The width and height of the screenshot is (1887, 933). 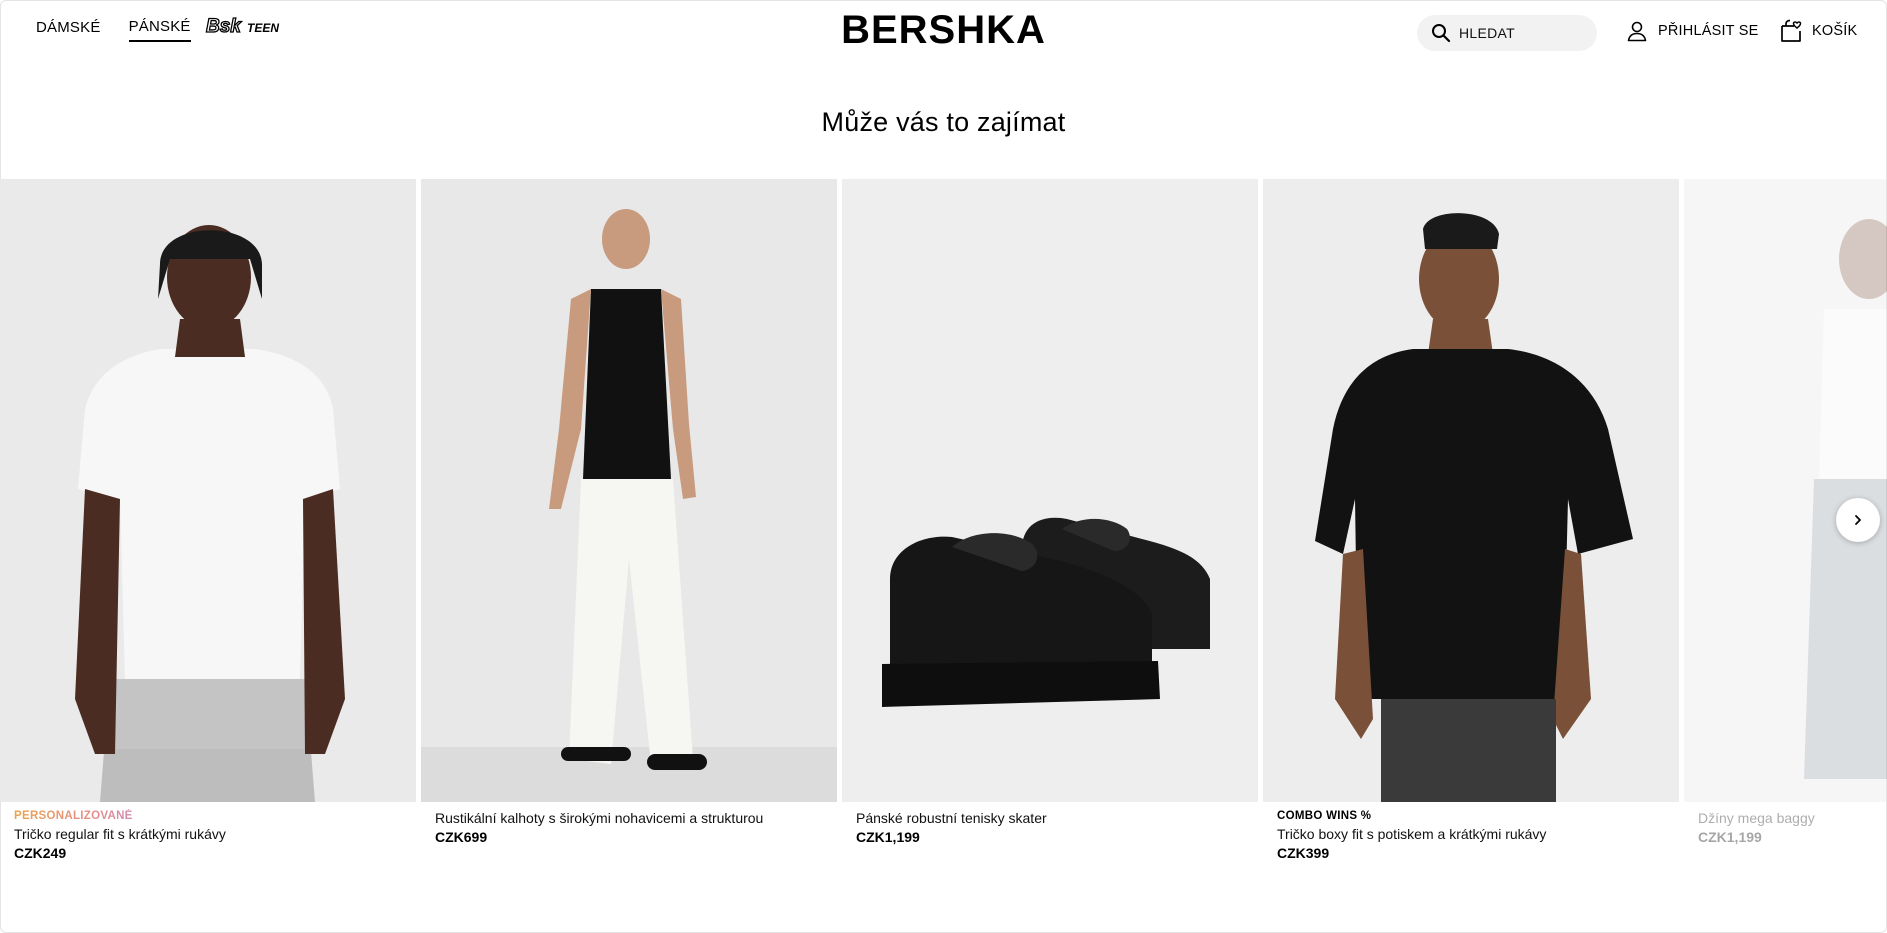 I want to click on mega-baggy-jeans-model-image, so click(x=1785, y=490).